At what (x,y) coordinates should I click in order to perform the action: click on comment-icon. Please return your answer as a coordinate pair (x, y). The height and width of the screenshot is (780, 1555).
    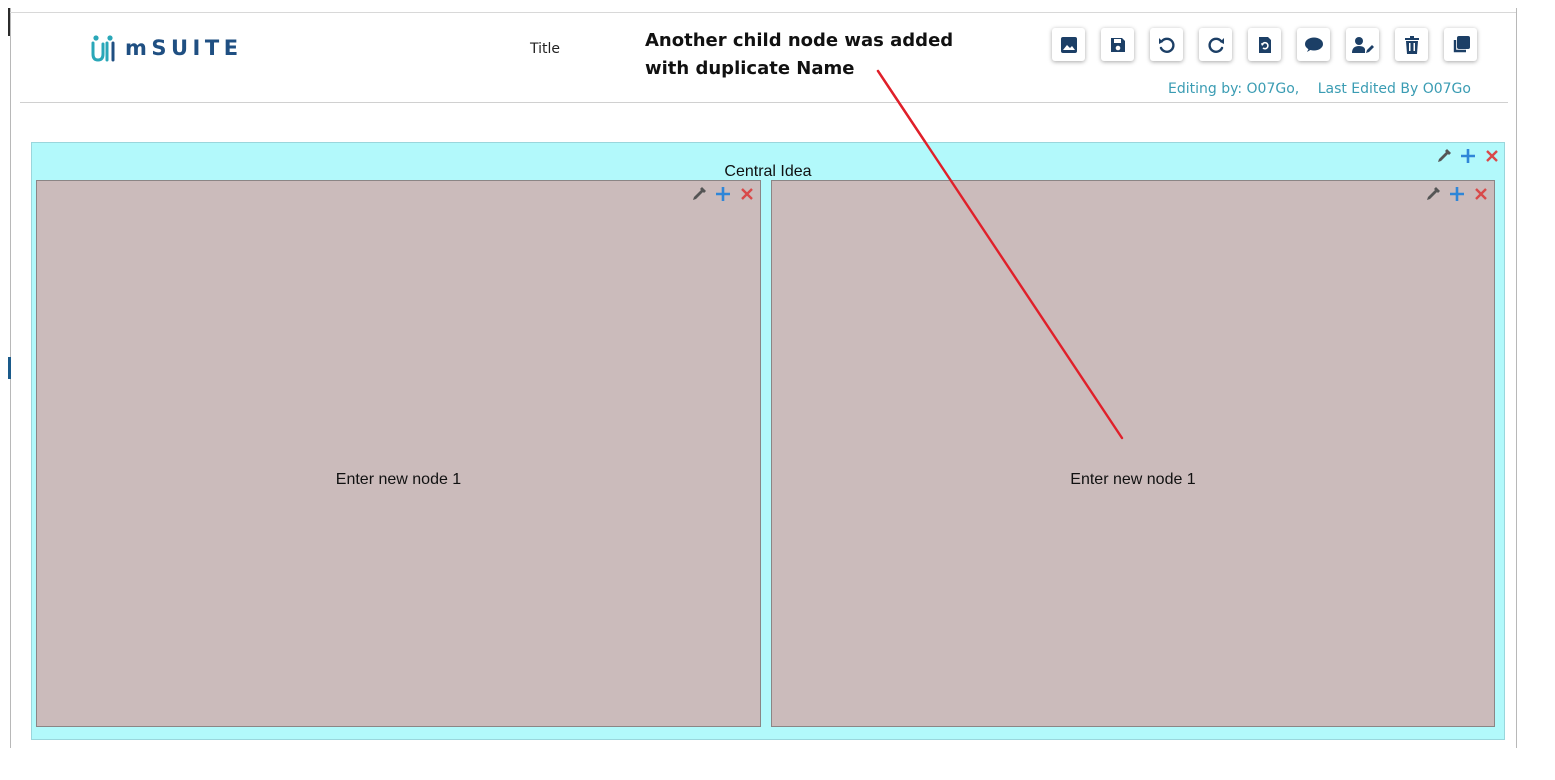
    Looking at the image, I should click on (1313, 44).